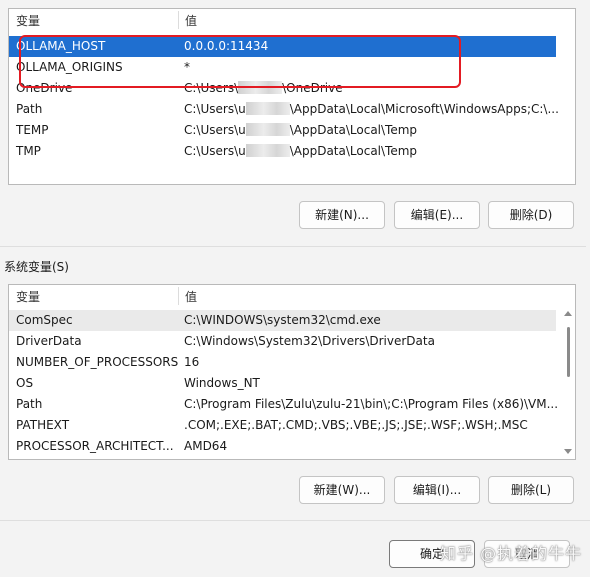  Describe the element at coordinates (36, 267) in the screenshot. I see `system-variables-title: 系统变量(S)` at that location.